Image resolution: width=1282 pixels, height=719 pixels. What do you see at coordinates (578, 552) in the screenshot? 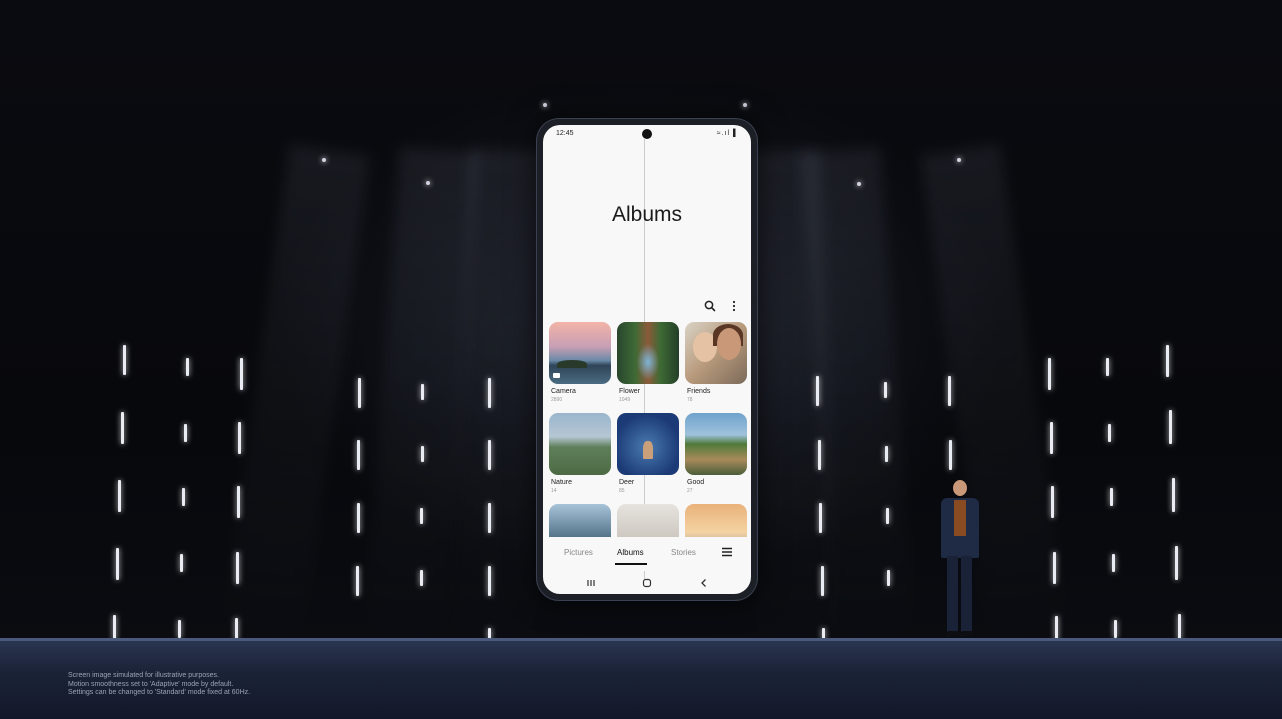
I see `tab-pictures: Pictures` at bounding box center [578, 552].